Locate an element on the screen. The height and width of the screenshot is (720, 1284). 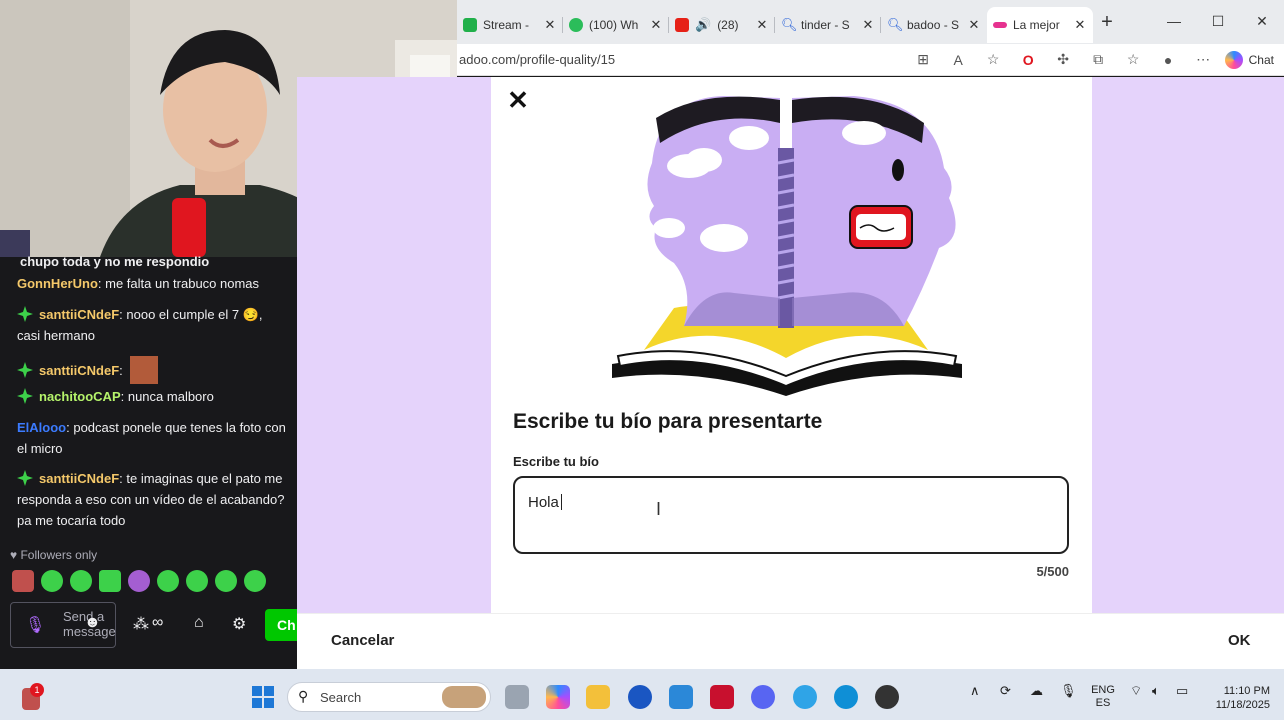
extensions-icon: ✣ is located at coordinates (1063, 59).